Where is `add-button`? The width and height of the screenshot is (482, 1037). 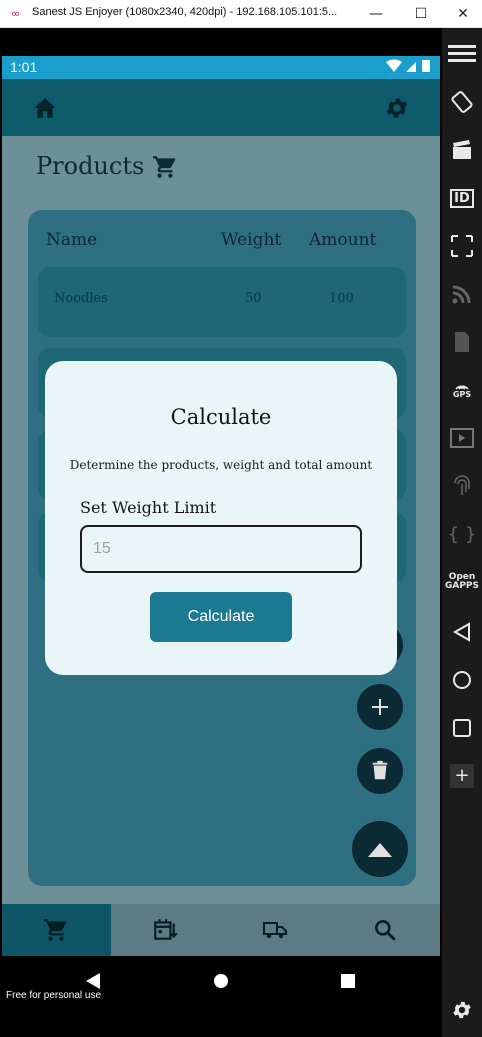 add-button is located at coordinates (380, 707).